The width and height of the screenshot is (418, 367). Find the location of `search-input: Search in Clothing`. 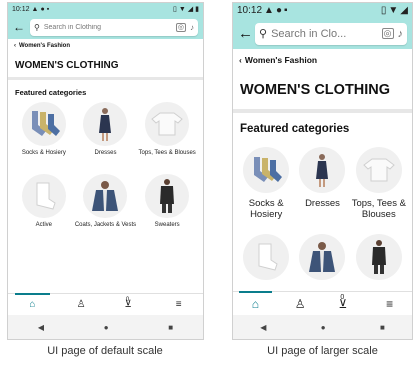

search-input: Search in Clothing is located at coordinates (108, 27).